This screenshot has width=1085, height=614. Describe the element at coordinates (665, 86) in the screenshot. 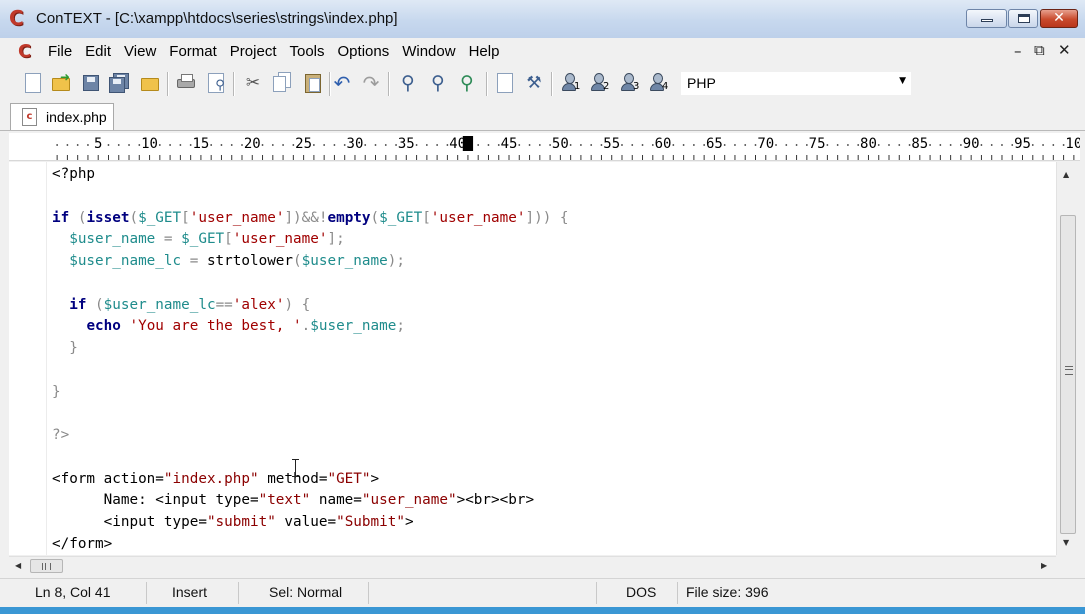

I see `user-tool-number: 4` at that location.